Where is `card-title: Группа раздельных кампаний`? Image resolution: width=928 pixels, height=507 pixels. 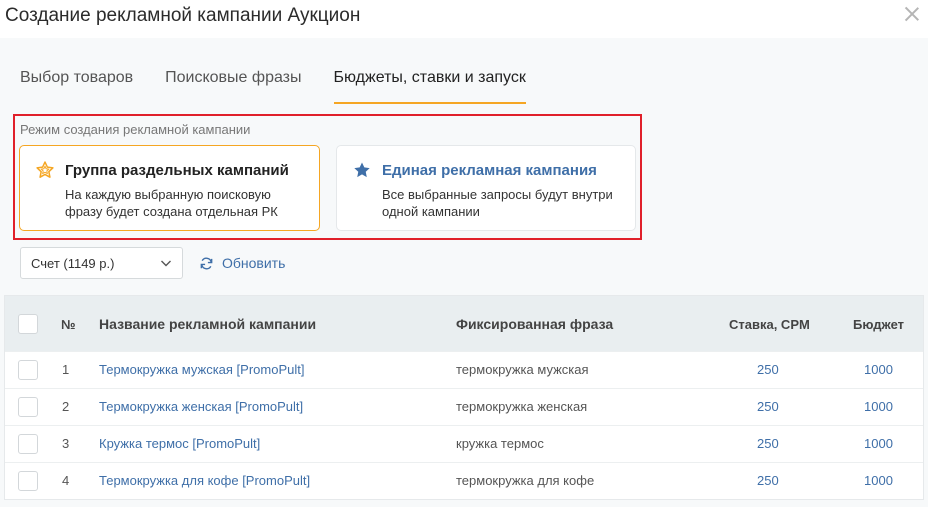
card-title: Группа раздельных кампаний is located at coordinates (177, 170).